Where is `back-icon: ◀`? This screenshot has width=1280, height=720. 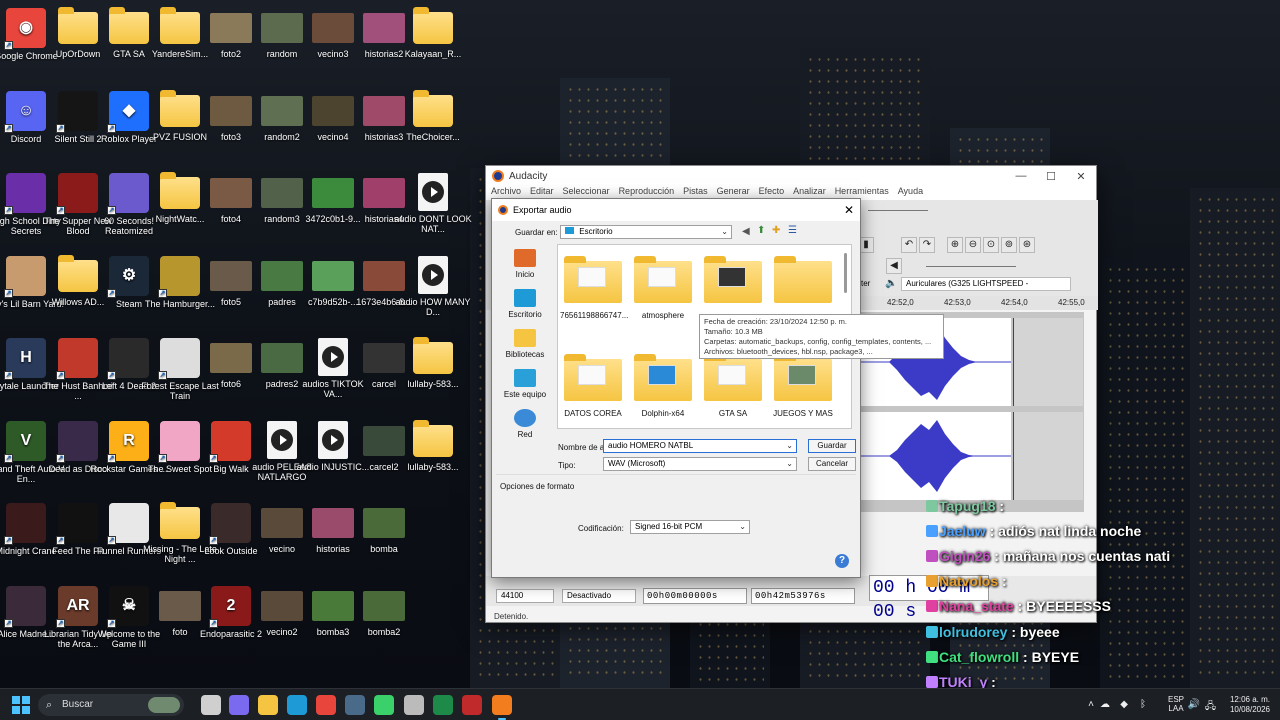
back-icon: ◀ is located at coordinates (746, 231).